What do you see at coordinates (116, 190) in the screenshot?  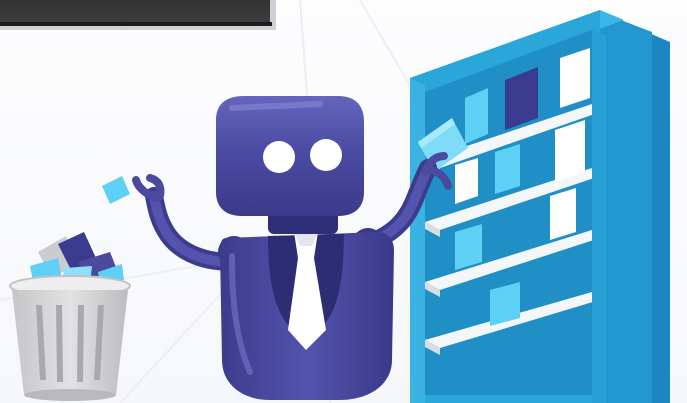 I see `file-card-icon` at bounding box center [116, 190].